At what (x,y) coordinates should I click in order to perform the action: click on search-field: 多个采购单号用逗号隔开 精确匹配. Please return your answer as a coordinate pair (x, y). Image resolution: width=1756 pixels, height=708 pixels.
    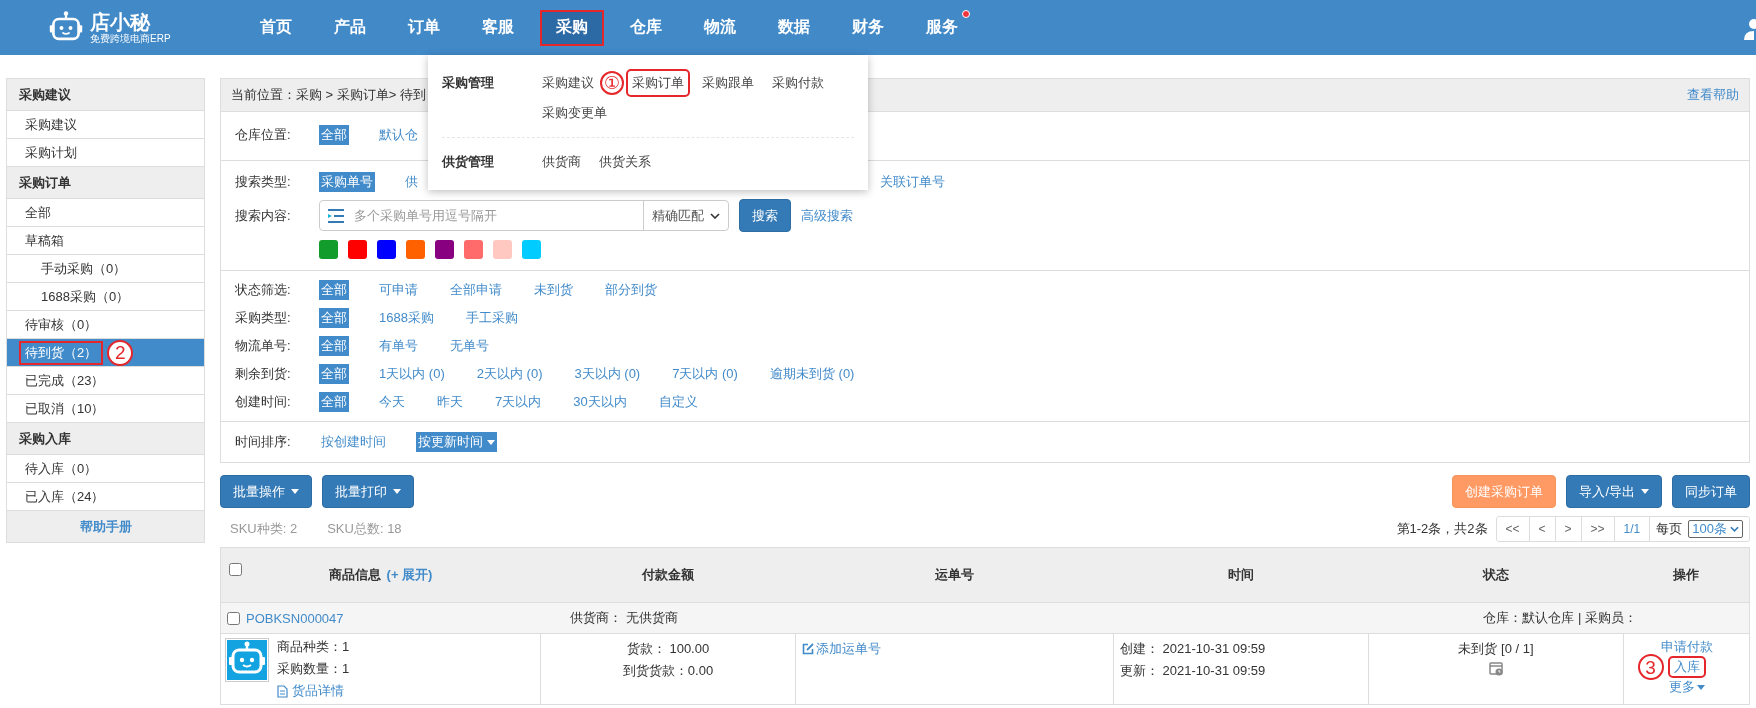
    Looking at the image, I should click on (524, 215).